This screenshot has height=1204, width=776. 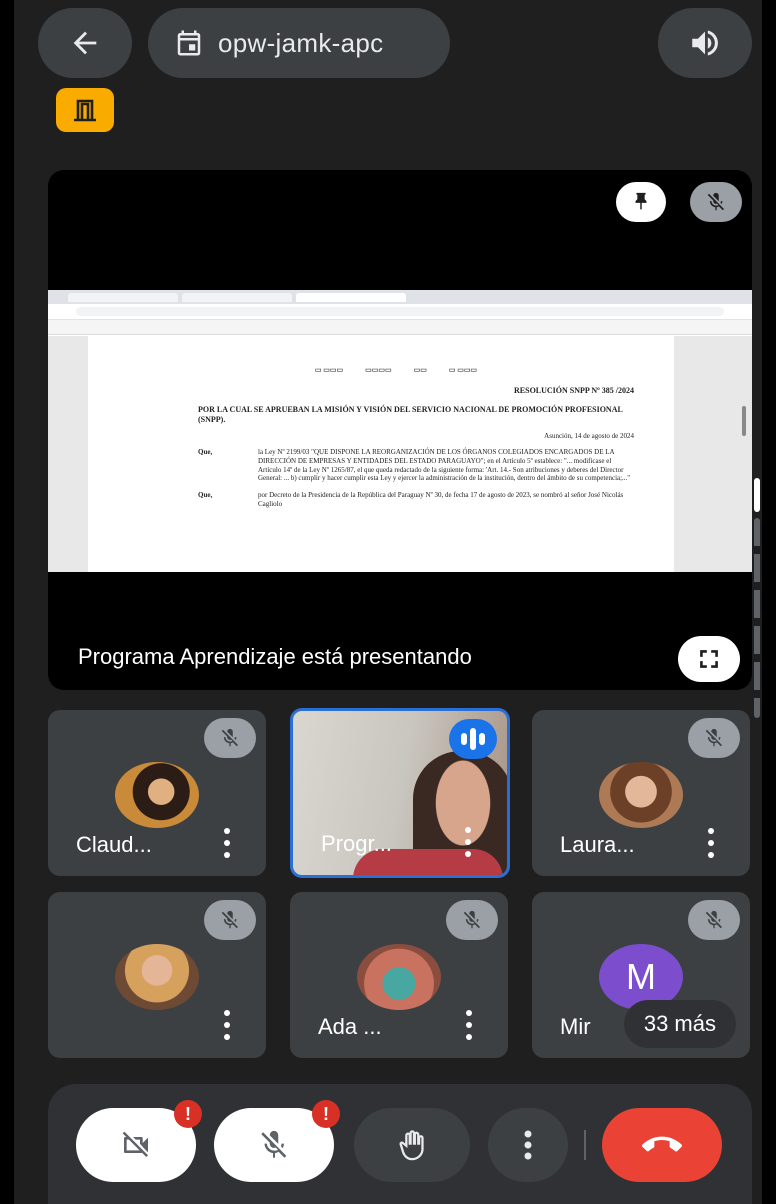 I want to click on document-date: Asunción, 14 de agosto de 2024, so click(x=589, y=436).